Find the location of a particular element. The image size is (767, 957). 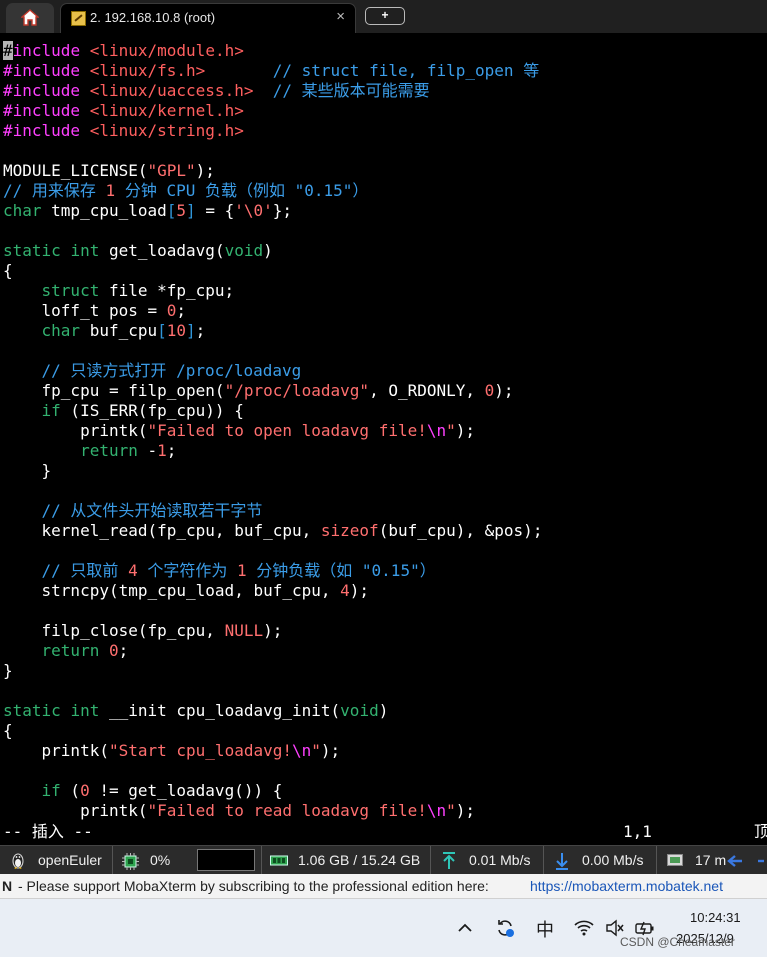

code-token: int is located at coordinates (85, 710).